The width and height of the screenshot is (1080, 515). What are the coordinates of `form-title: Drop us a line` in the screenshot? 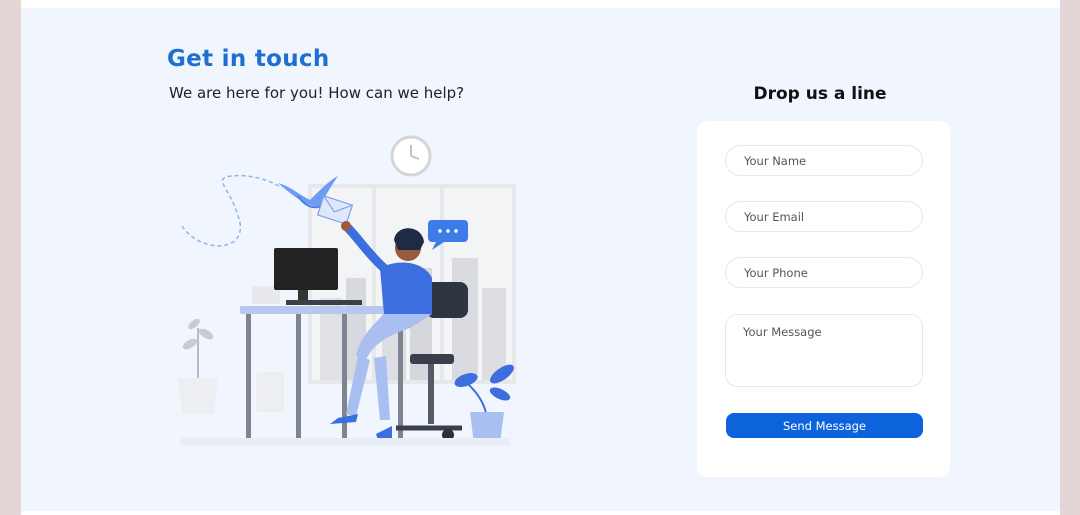 It's located at (820, 94).